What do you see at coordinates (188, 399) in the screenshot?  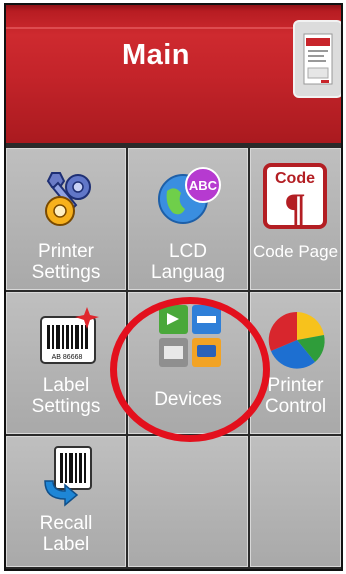 I see `tile-label: Devices` at bounding box center [188, 399].